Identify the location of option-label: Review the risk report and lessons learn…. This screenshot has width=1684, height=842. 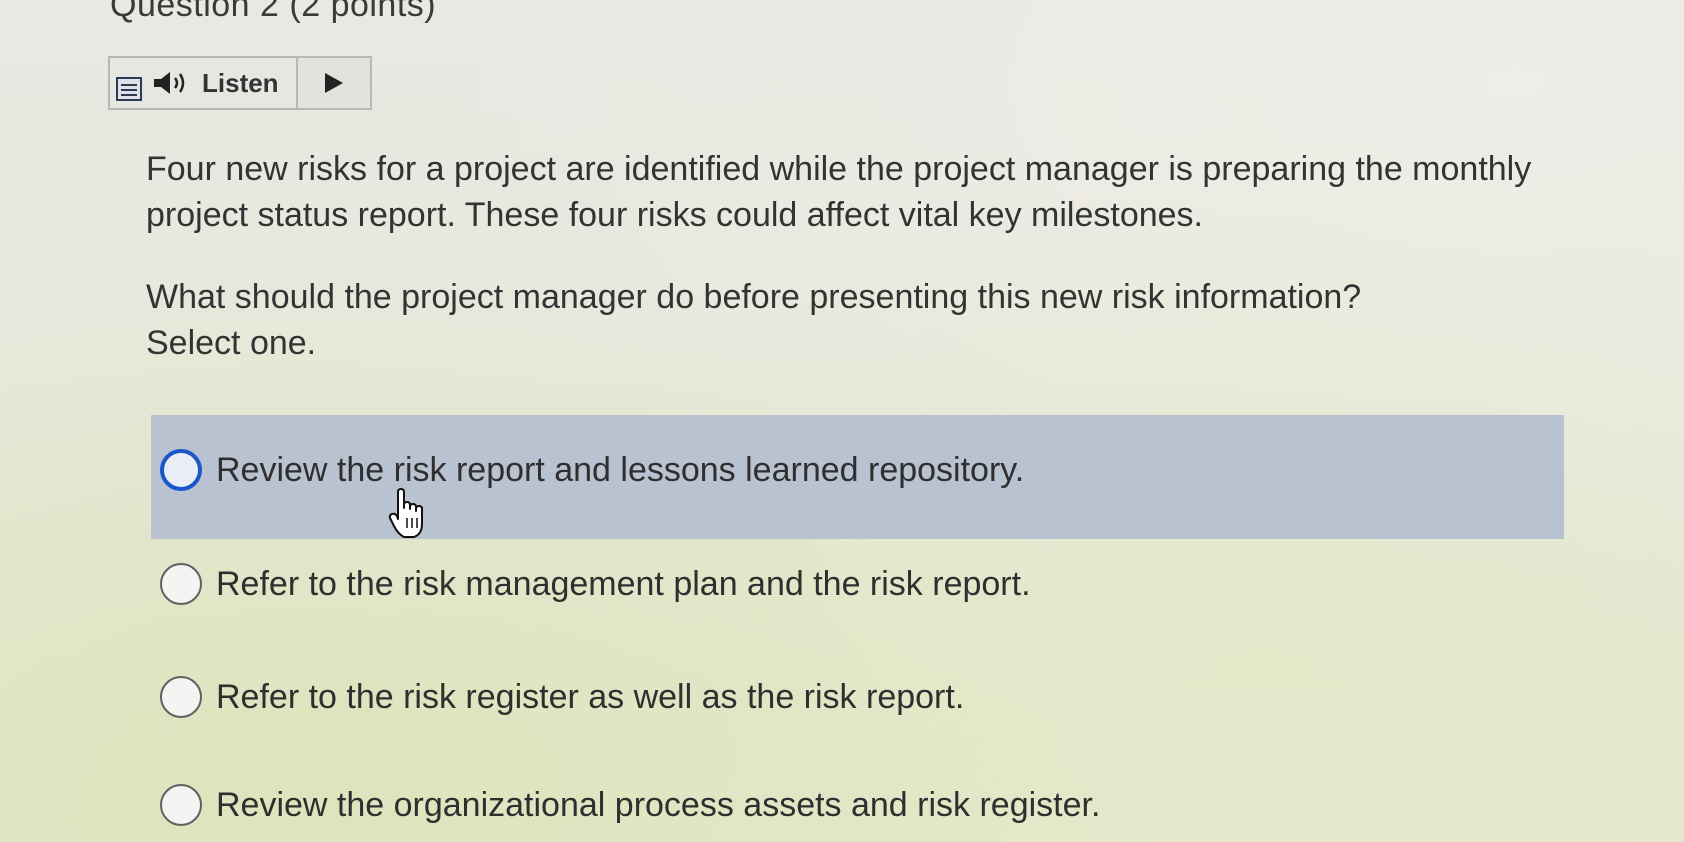
(620, 469).